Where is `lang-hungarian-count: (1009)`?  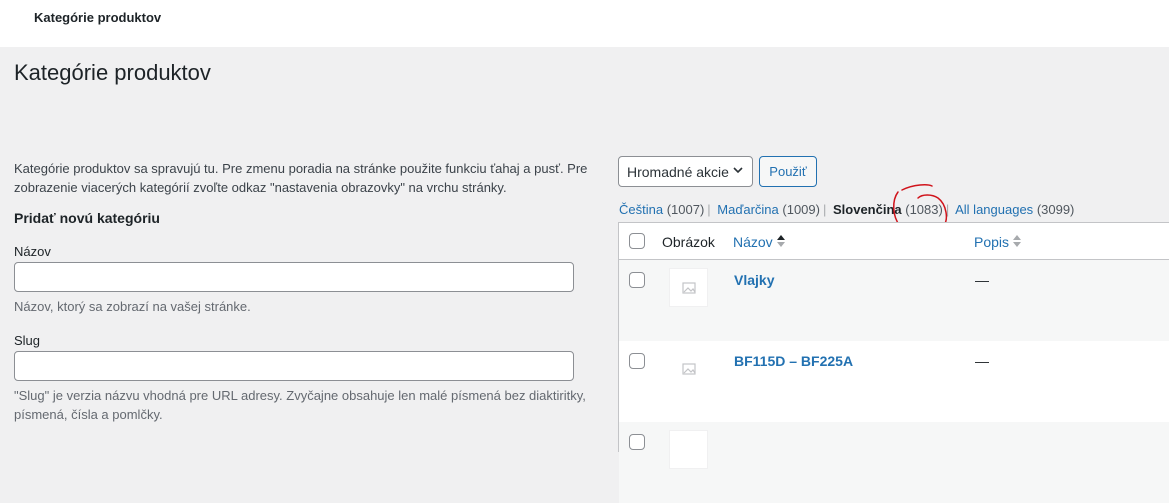
lang-hungarian-count: (1009) is located at coordinates (801, 209).